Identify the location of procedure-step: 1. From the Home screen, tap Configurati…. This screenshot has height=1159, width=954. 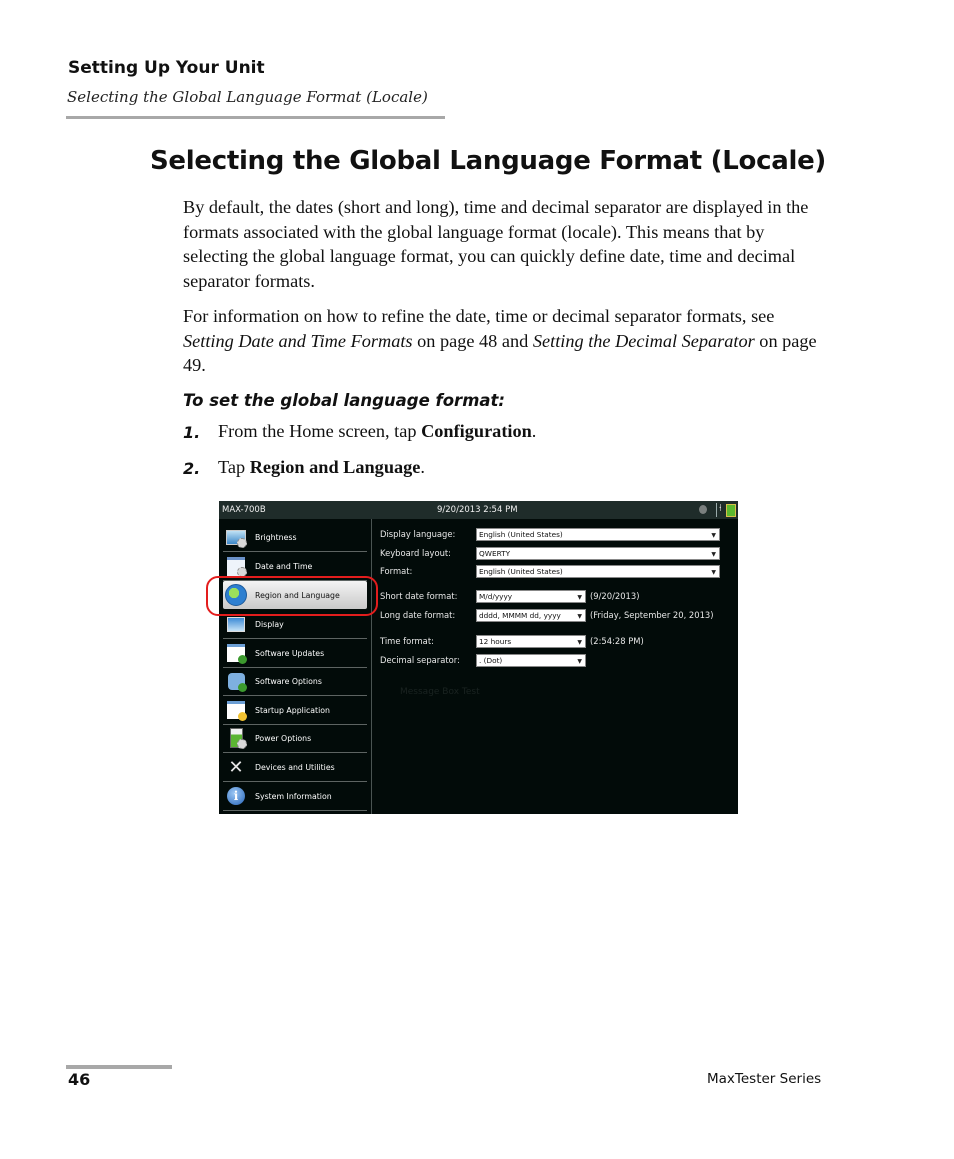
(359, 431).